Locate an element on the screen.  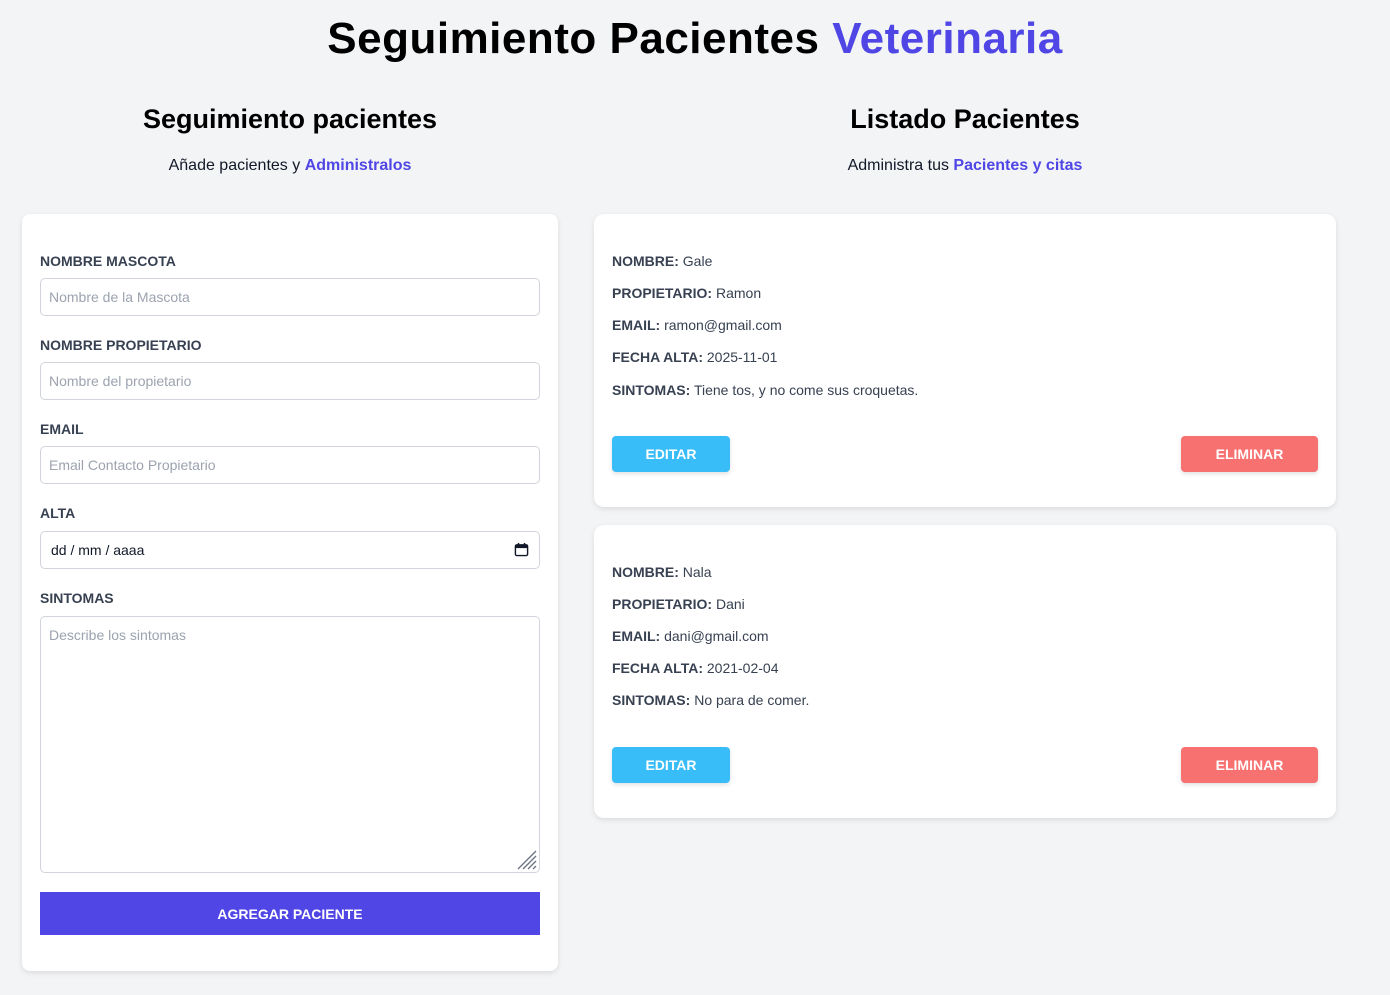
patient-owner-value: Ramon is located at coordinates (738, 293).